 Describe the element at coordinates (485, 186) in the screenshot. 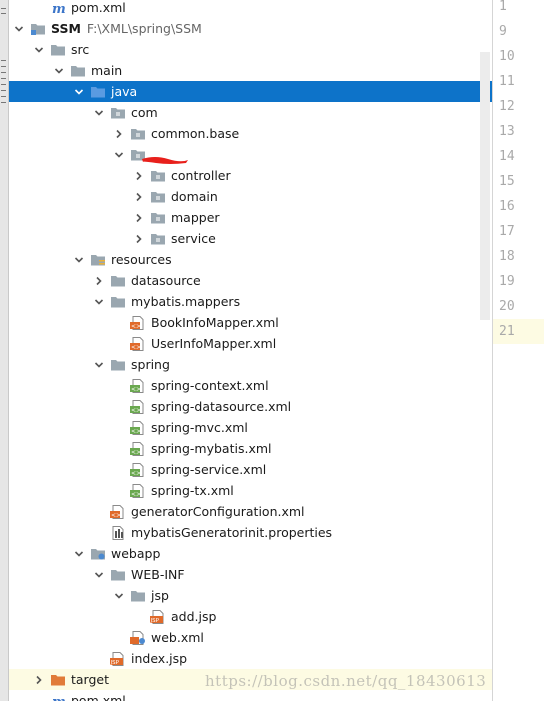

I see `tree-scrollbar` at that location.